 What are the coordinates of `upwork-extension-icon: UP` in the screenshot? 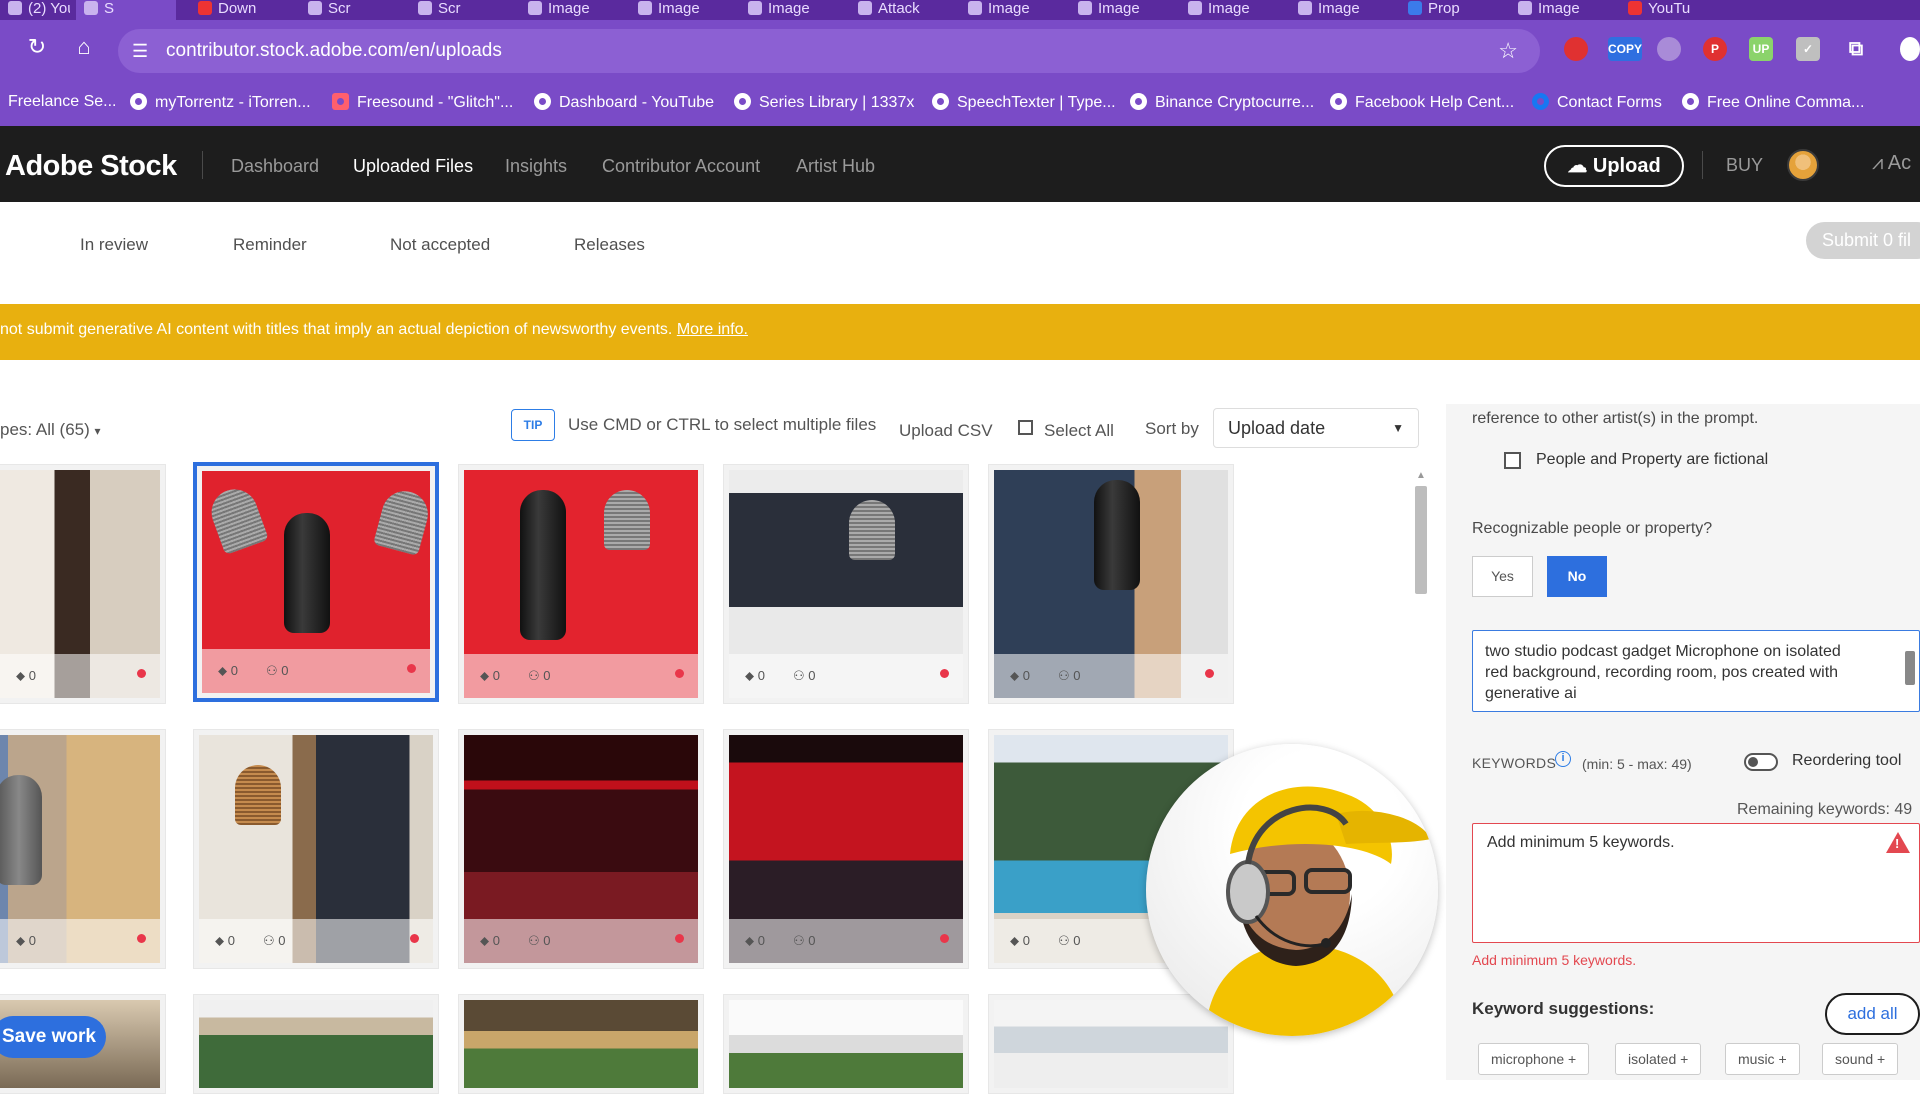 It's located at (1761, 49).